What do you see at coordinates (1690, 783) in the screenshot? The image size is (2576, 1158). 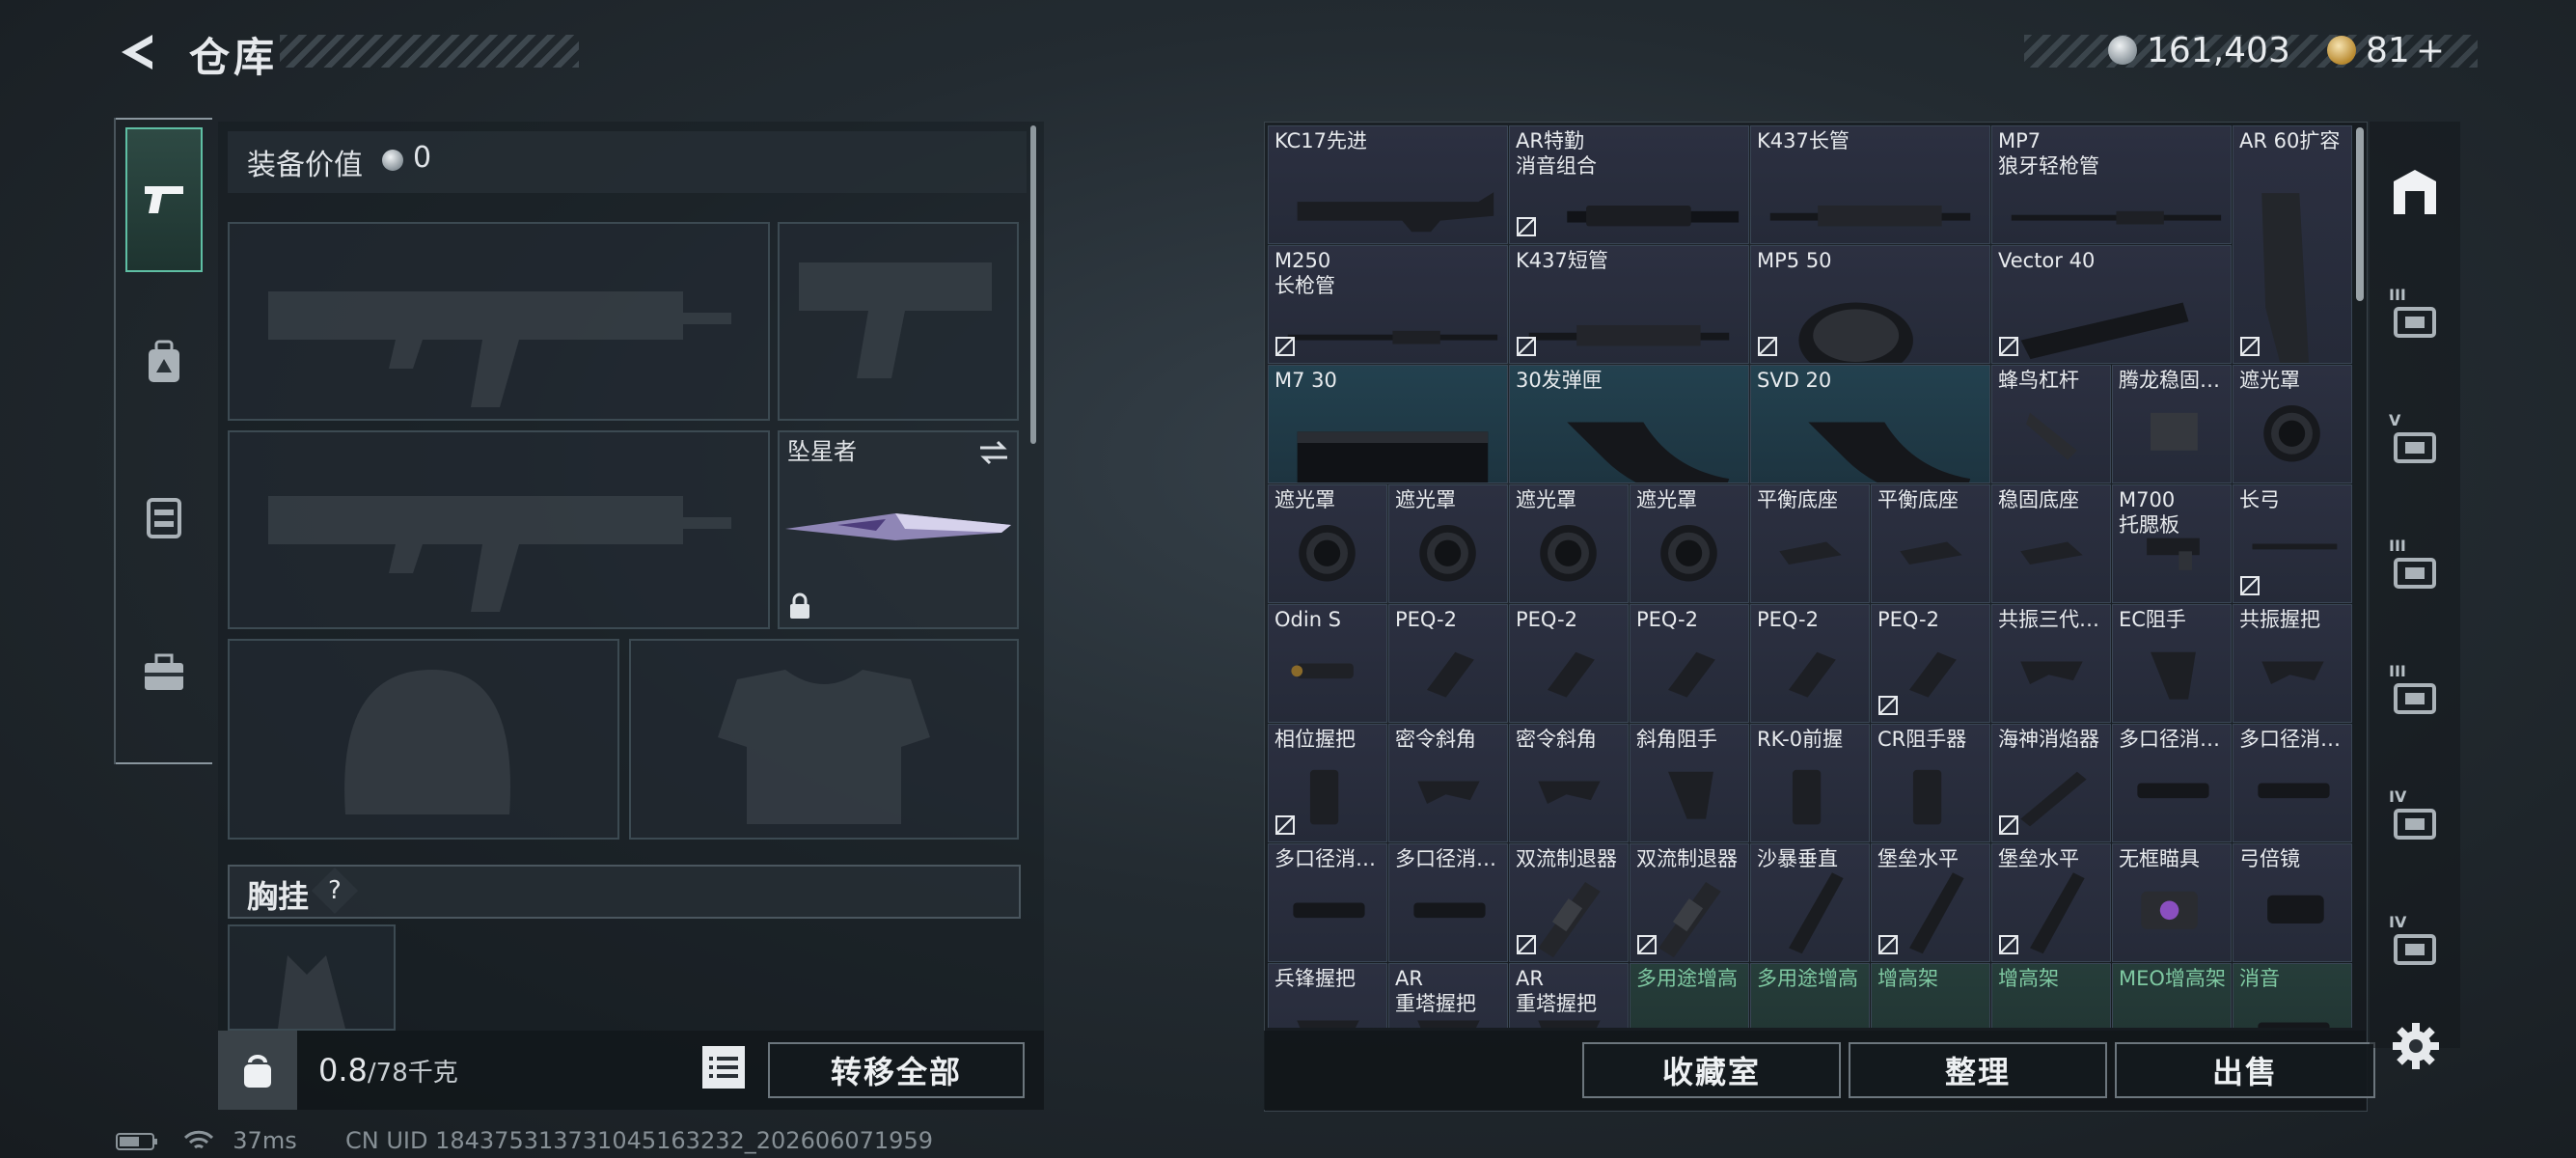 I see `inventory-item: 斜角阻手` at bounding box center [1690, 783].